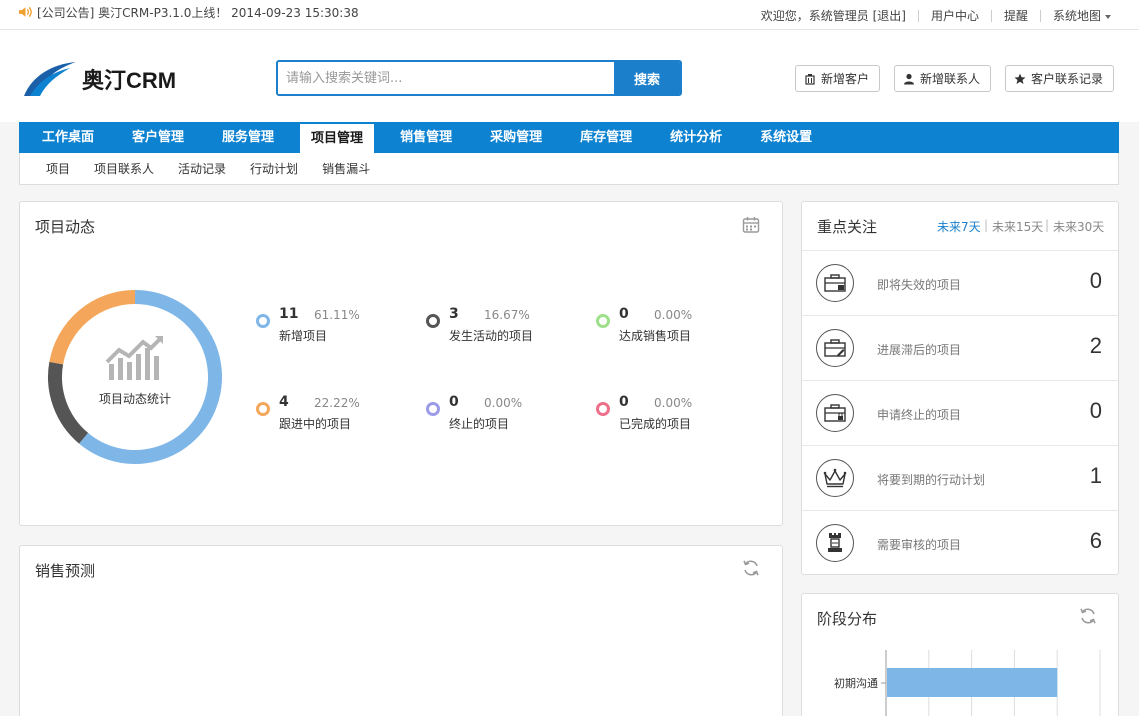 This screenshot has height=716, width=1139. What do you see at coordinates (65, 227) in the screenshot?
I see `panel-title: 项目动态` at bounding box center [65, 227].